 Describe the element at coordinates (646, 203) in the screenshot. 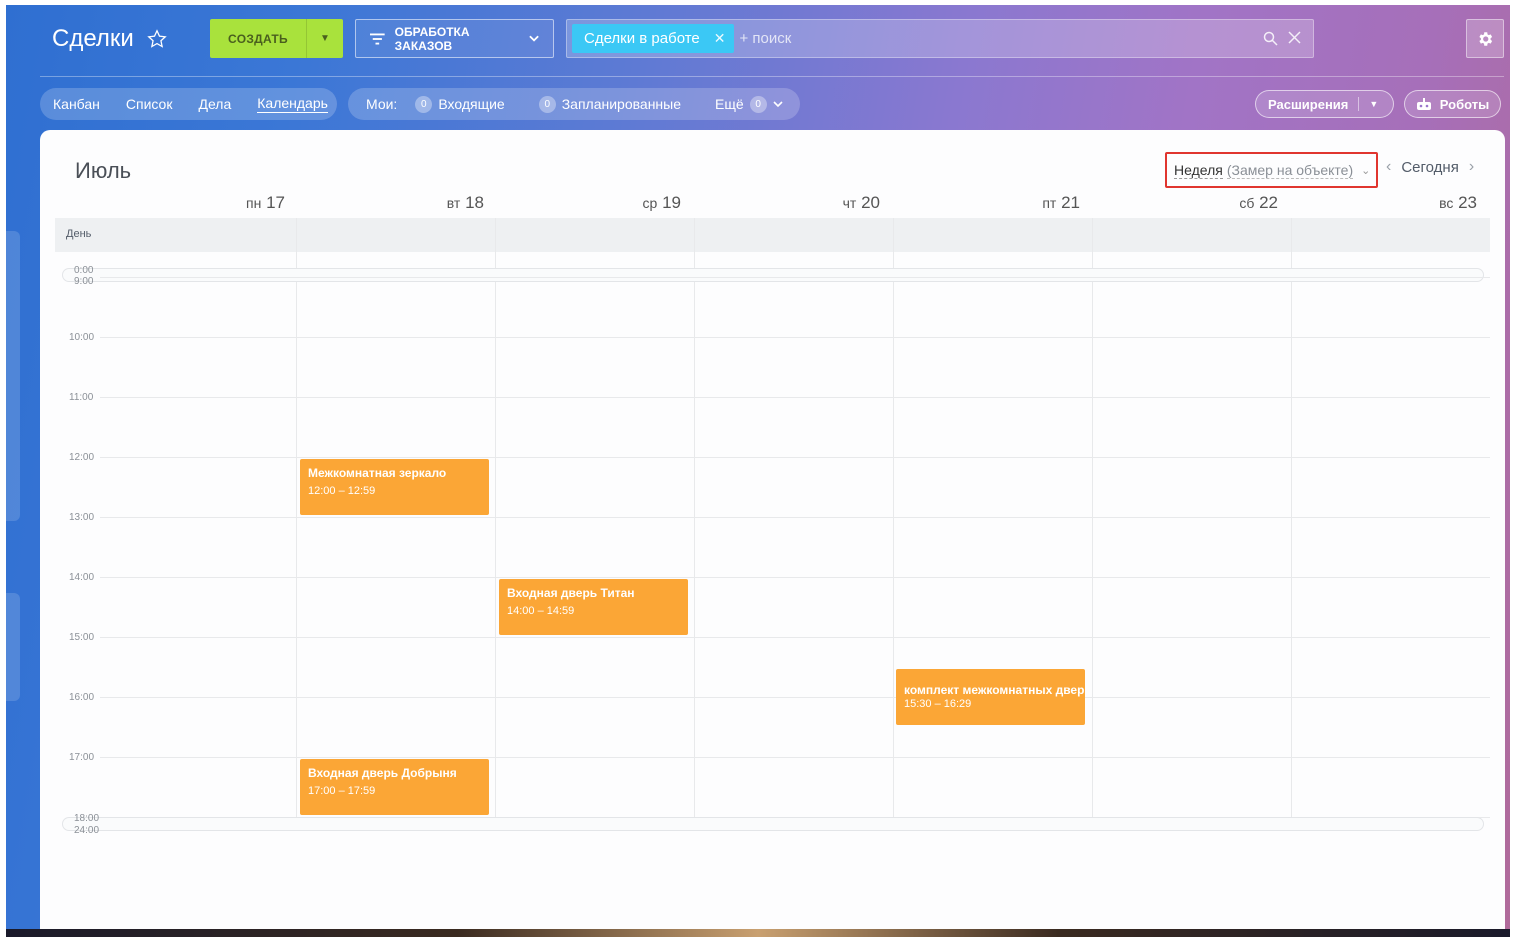

I see `day-header: ср 19` at that location.